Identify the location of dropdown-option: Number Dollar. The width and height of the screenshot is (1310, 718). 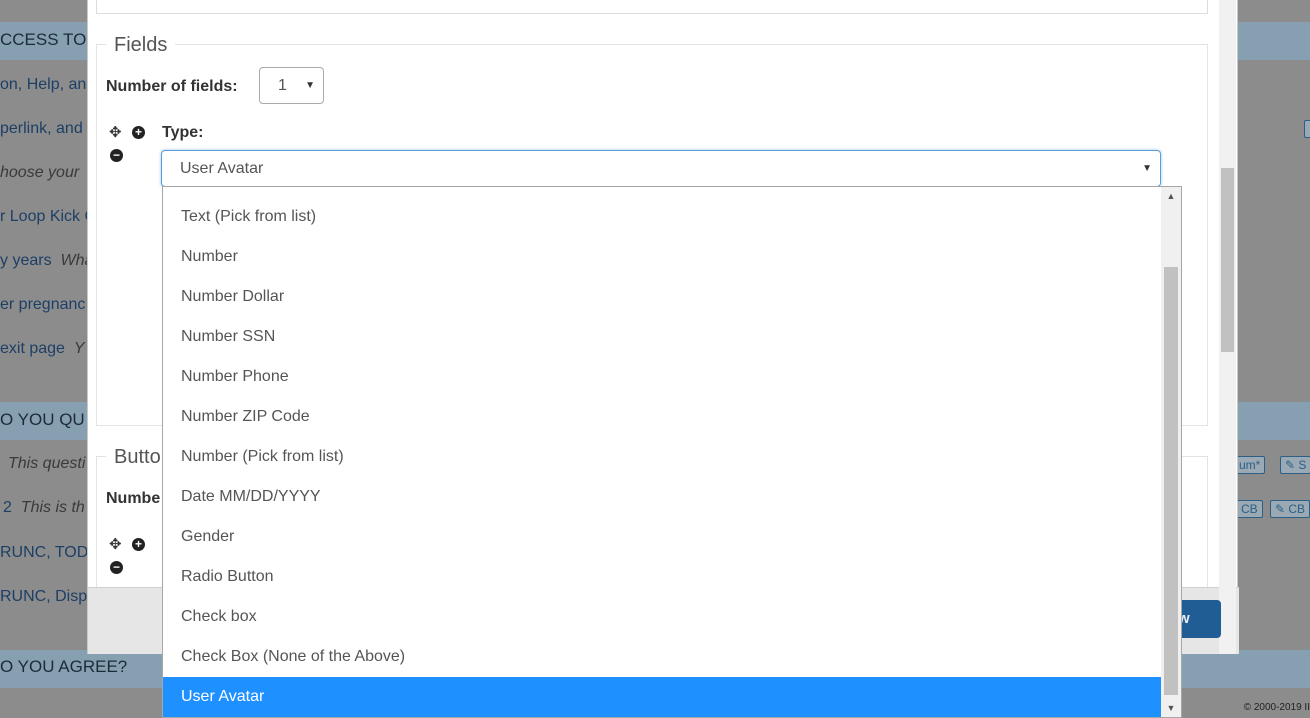
(662, 297).